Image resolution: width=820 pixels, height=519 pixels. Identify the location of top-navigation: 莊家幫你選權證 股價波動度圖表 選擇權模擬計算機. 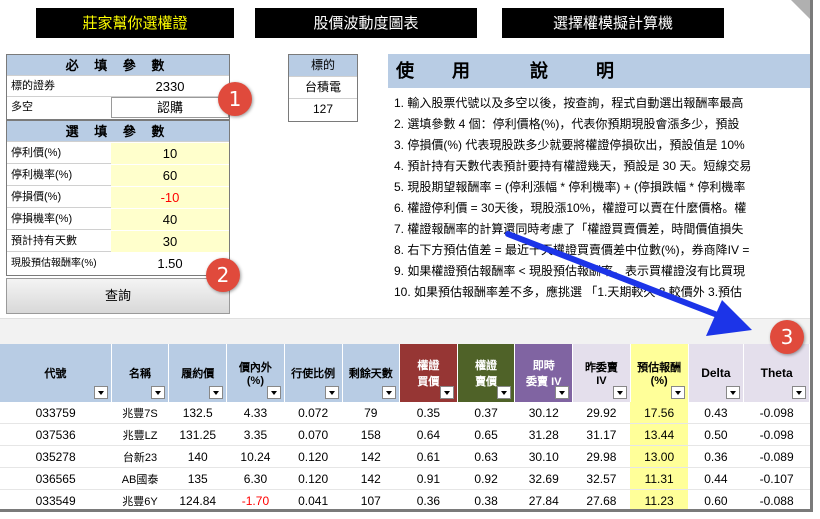
(405, 24).